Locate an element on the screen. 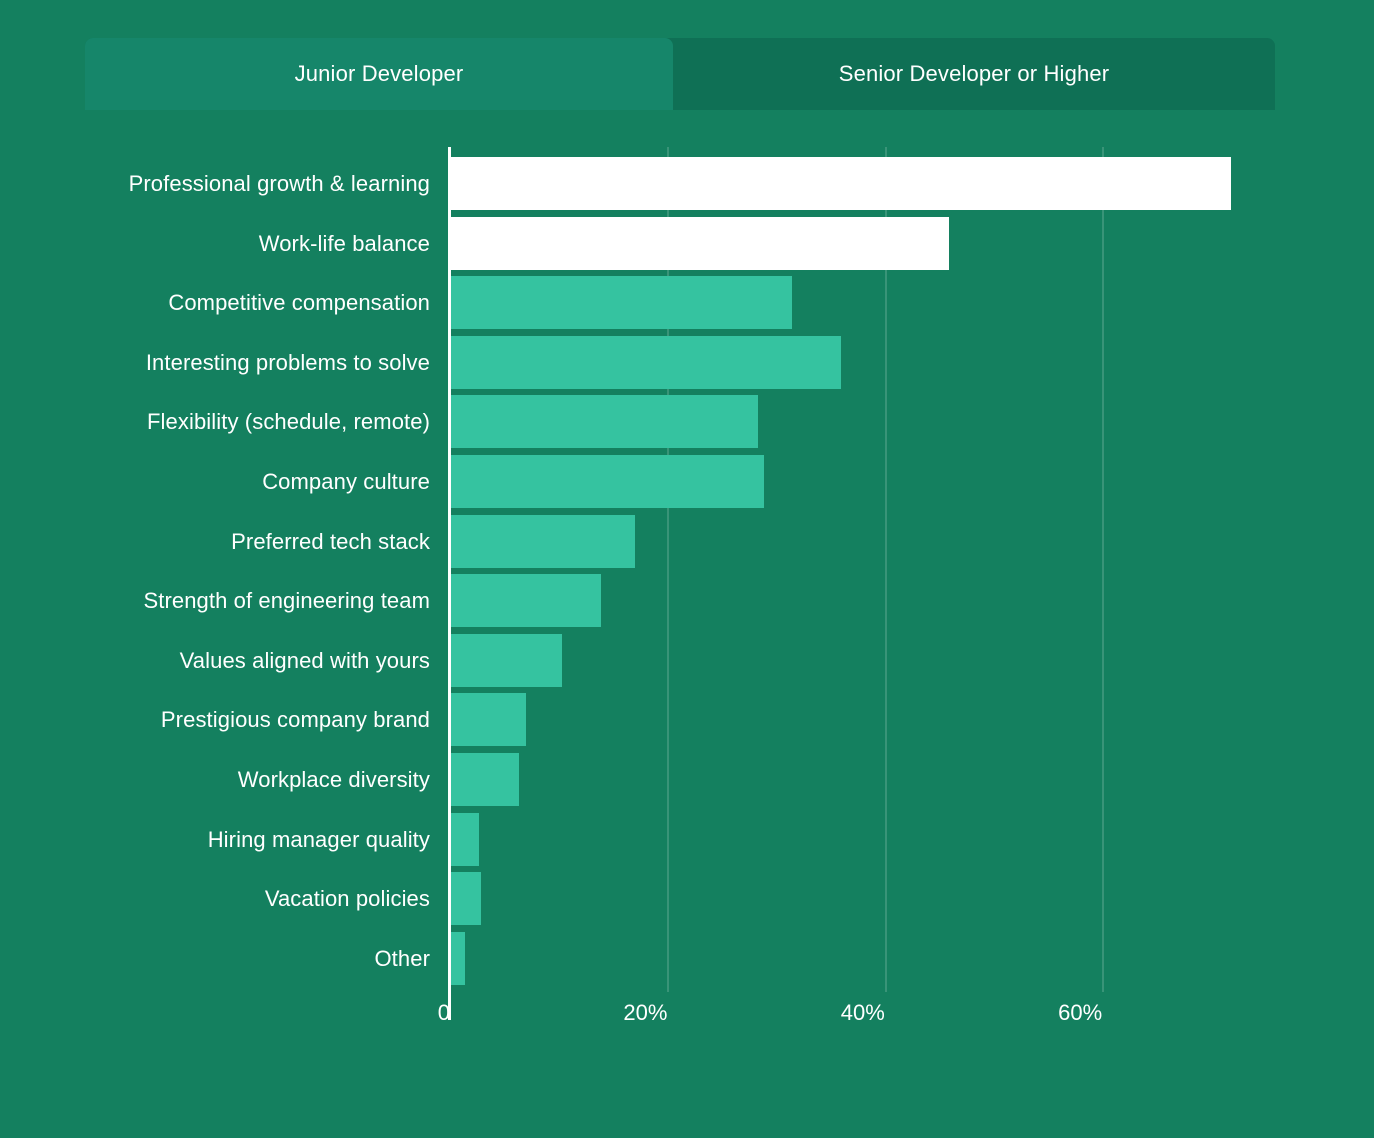  chart-row: Interesting problems to solve is located at coordinates (687, 365).